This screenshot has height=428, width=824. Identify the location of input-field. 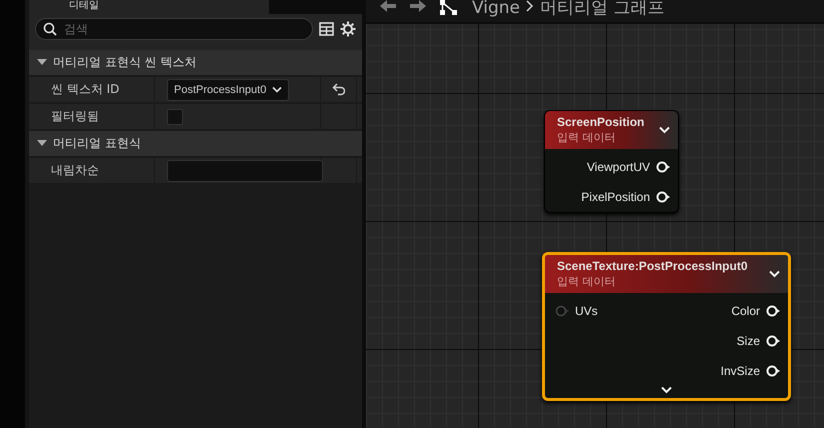
(245, 171).